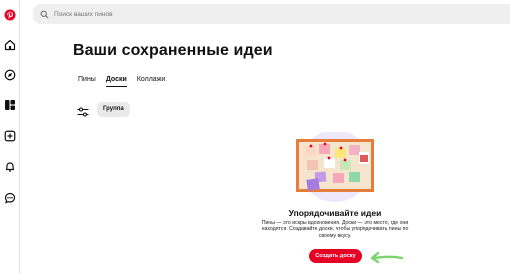  What do you see at coordinates (173, 50) in the screenshot?
I see `page-title: Ваши сохраненные идеи` at bounding box center [173, 50].